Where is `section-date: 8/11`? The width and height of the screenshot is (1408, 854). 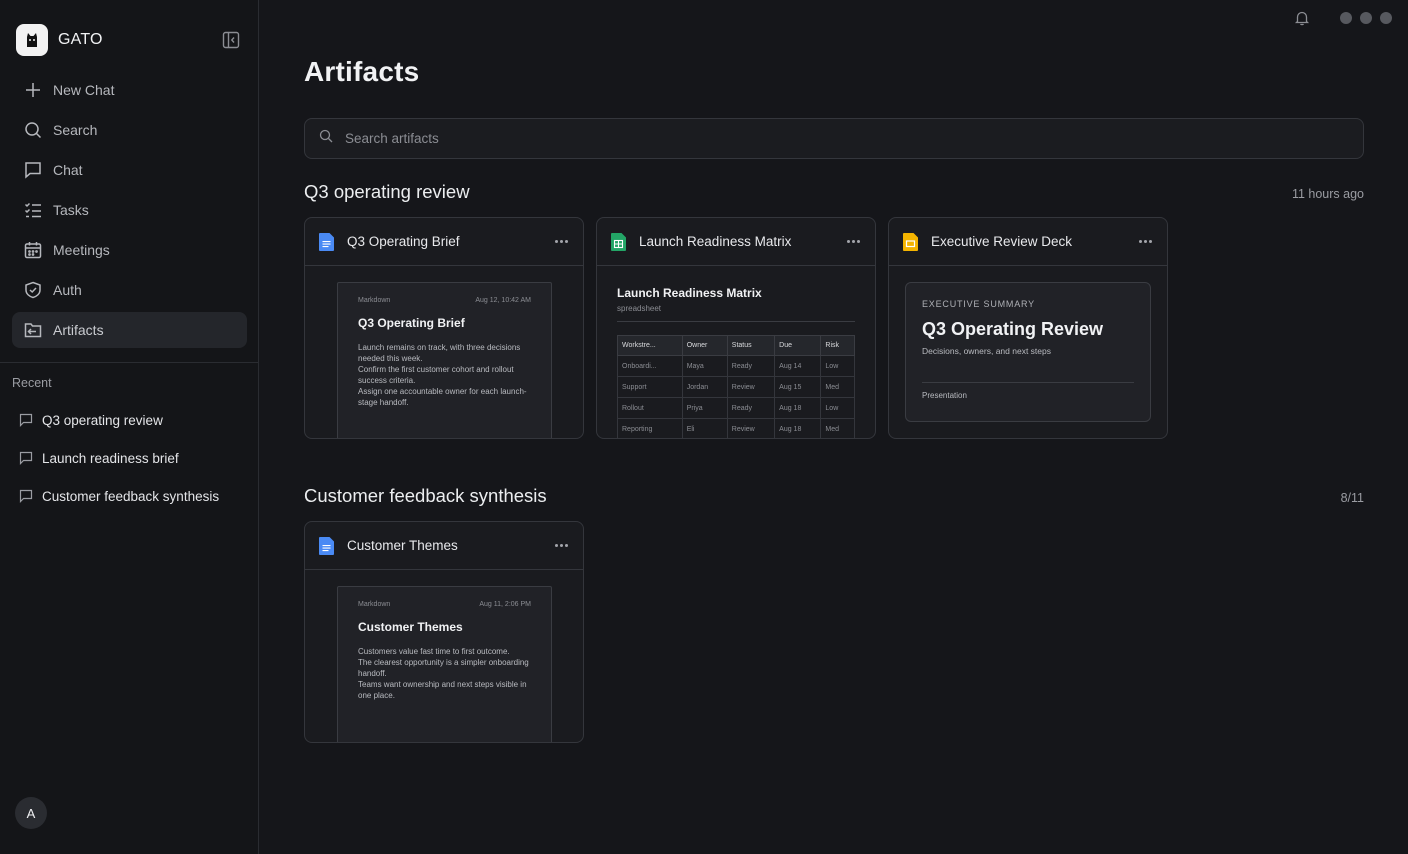 section-date: 8/11 is located at coordinates (1352, 498).